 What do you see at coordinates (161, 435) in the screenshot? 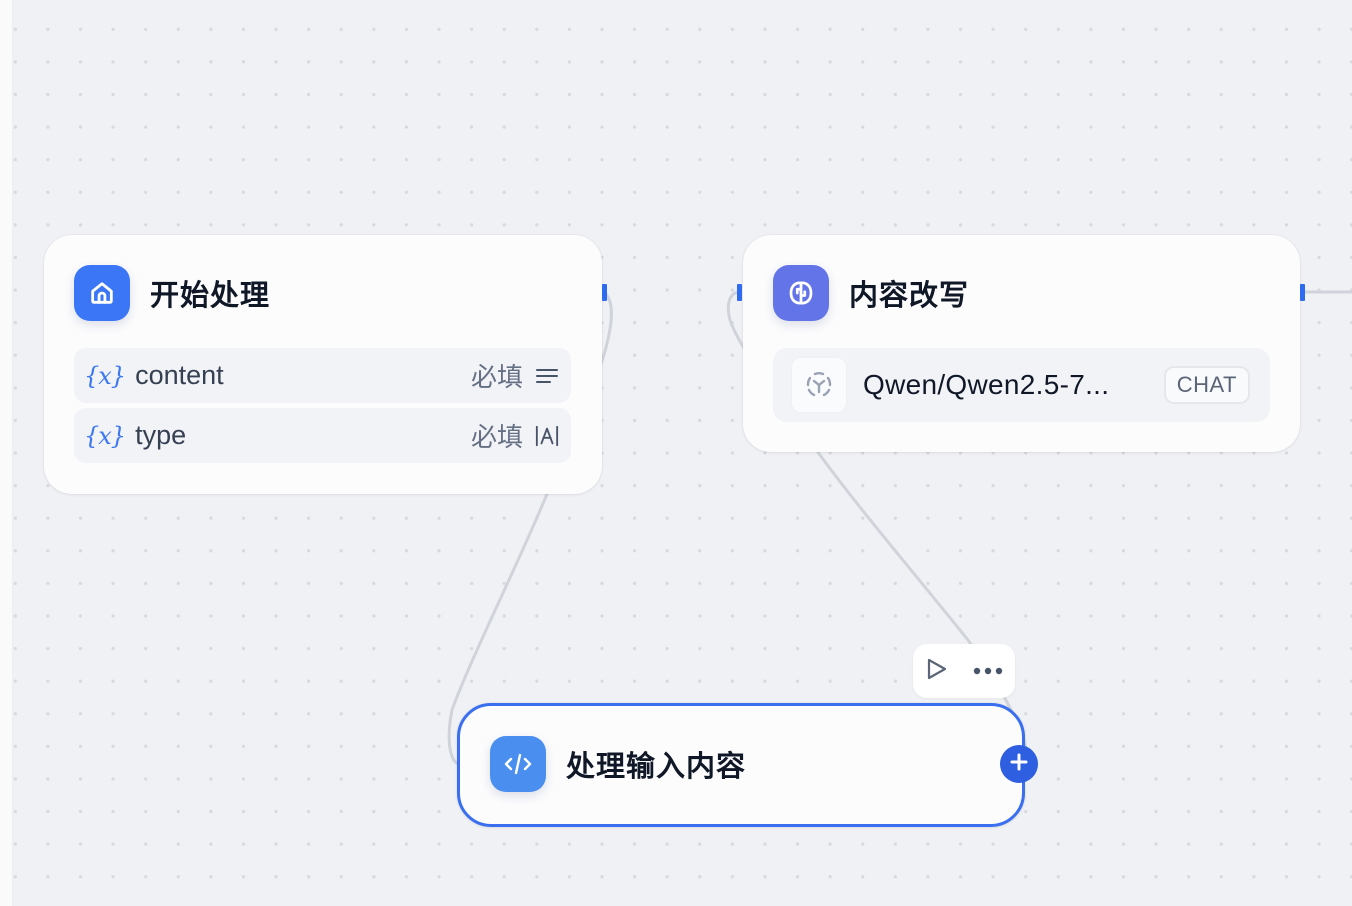
I see `variable-name: type` at bounding box center [161, 435].